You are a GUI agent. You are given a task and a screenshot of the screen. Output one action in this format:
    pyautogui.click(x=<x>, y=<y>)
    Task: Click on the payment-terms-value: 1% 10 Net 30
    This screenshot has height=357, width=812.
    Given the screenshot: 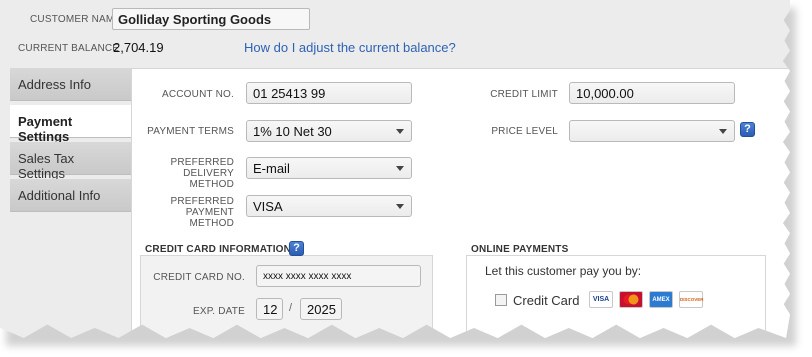 What is the action you would take?
    pyautogui.click(x=292, y=131)
    